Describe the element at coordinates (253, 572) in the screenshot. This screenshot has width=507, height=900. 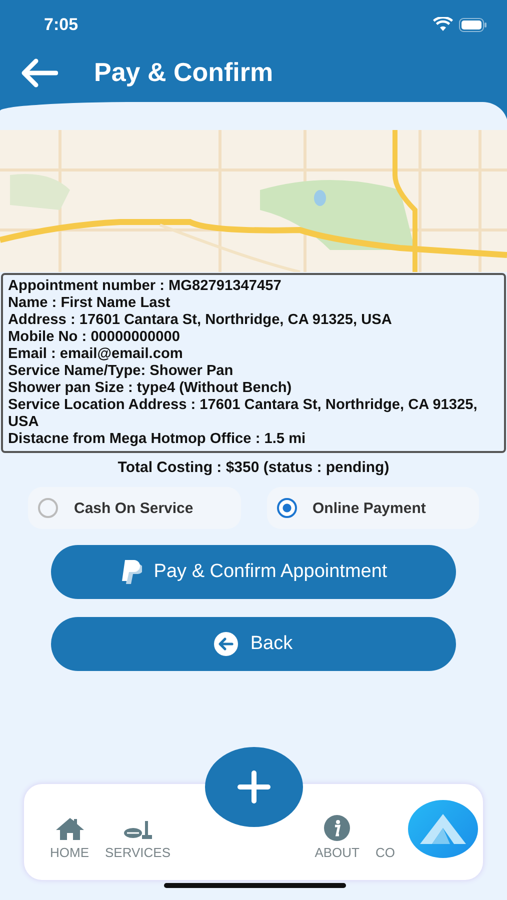
I see `pay-button: Pay & Confirm Appointment` at that location.